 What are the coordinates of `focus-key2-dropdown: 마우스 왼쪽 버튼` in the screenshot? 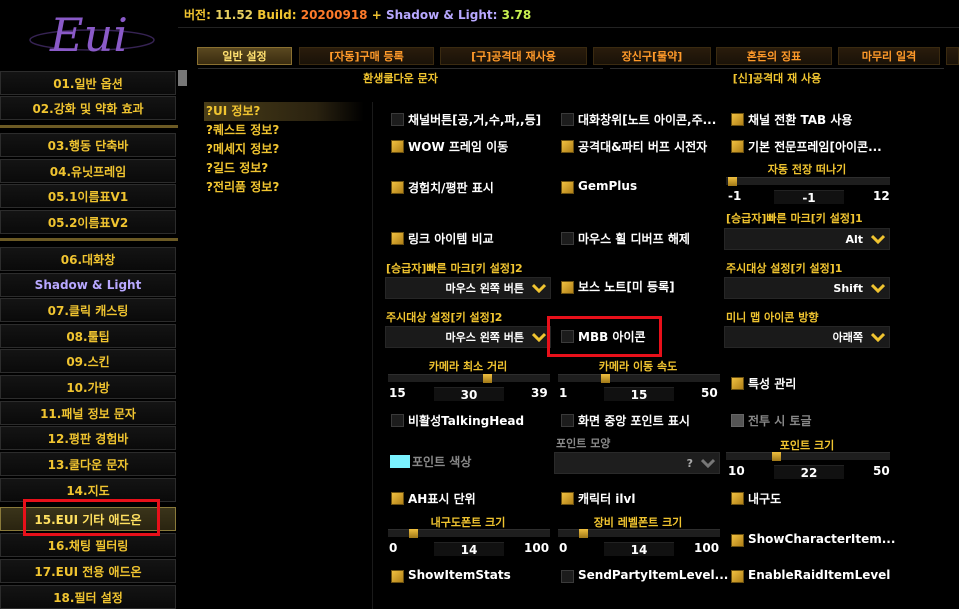 It's located at (468, 337).